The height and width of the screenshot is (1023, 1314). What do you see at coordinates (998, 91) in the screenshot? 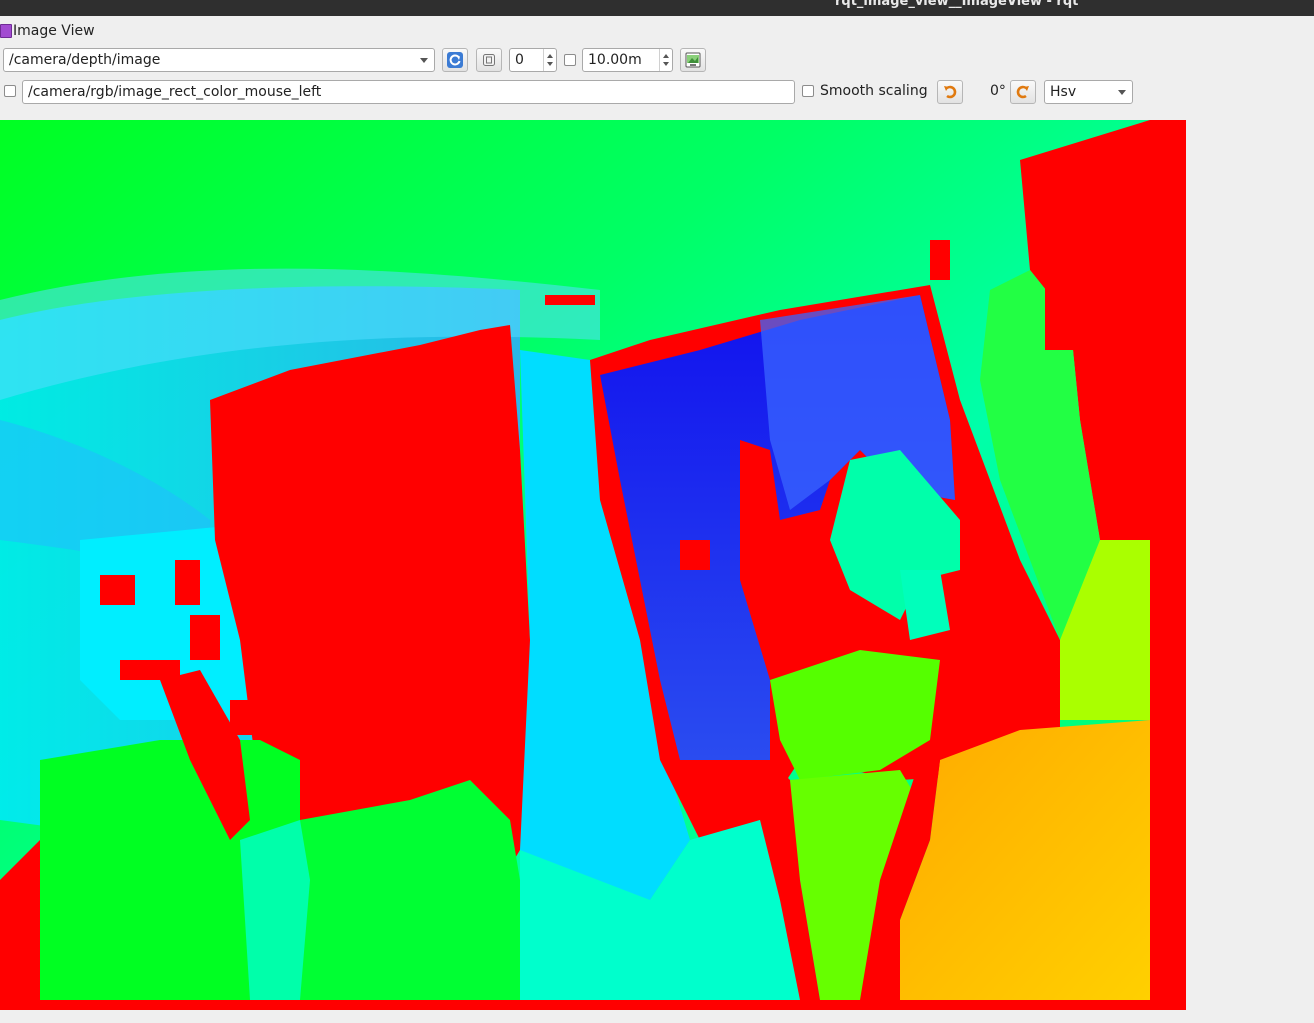
I see `rotation-label: 0°` at bounding box center [998, 91].